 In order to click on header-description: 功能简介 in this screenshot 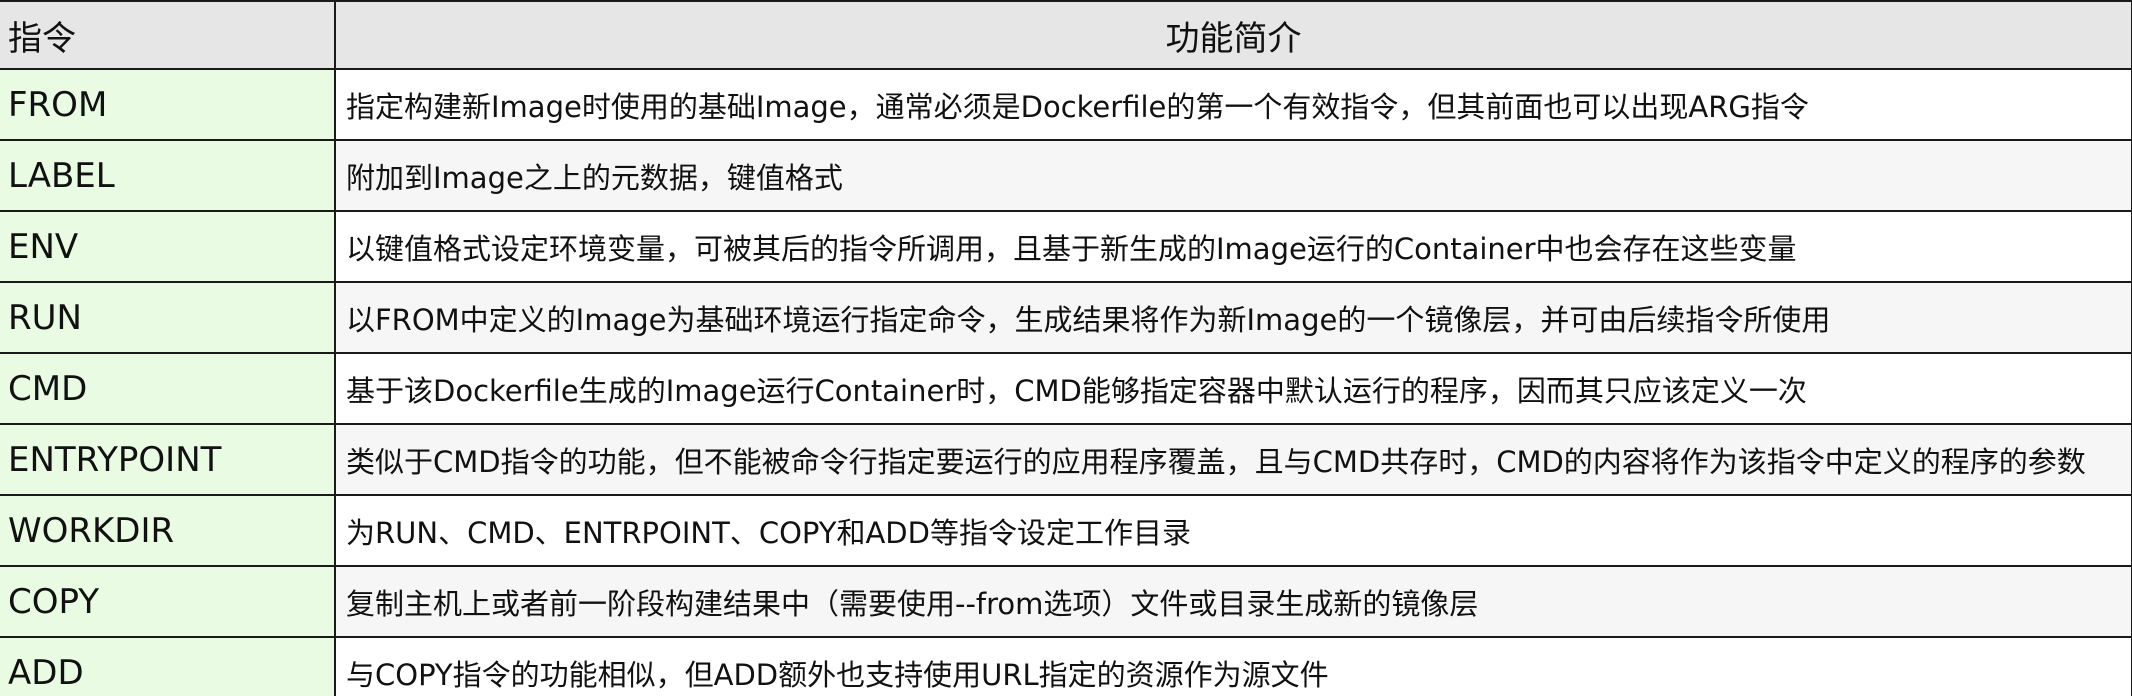, I will do `click(1233, 35)`.